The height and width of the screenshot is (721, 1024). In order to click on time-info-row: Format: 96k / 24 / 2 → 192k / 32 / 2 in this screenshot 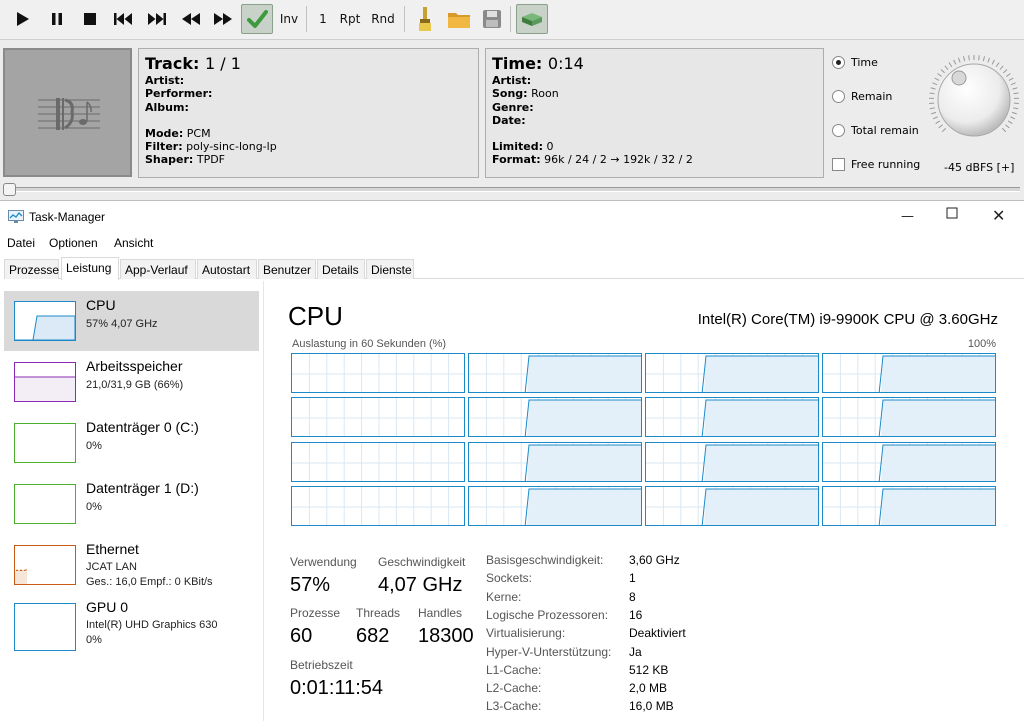, I will do `click(654, 159)`.